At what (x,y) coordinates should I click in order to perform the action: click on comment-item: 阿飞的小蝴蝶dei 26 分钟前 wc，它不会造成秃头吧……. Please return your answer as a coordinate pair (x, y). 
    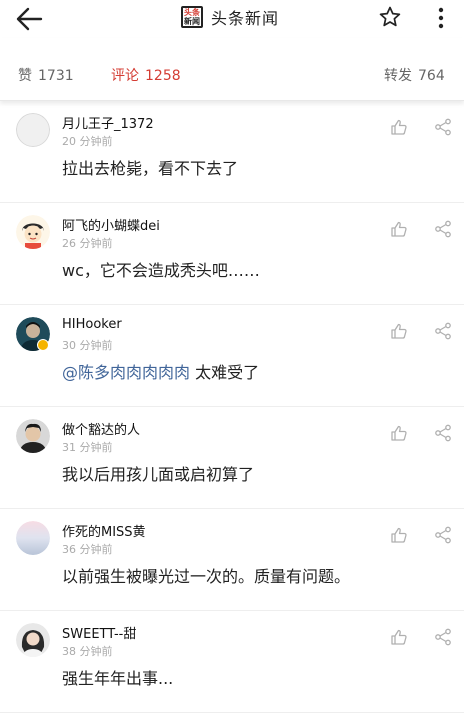
    Looking at the image, I should click on (232, 254).